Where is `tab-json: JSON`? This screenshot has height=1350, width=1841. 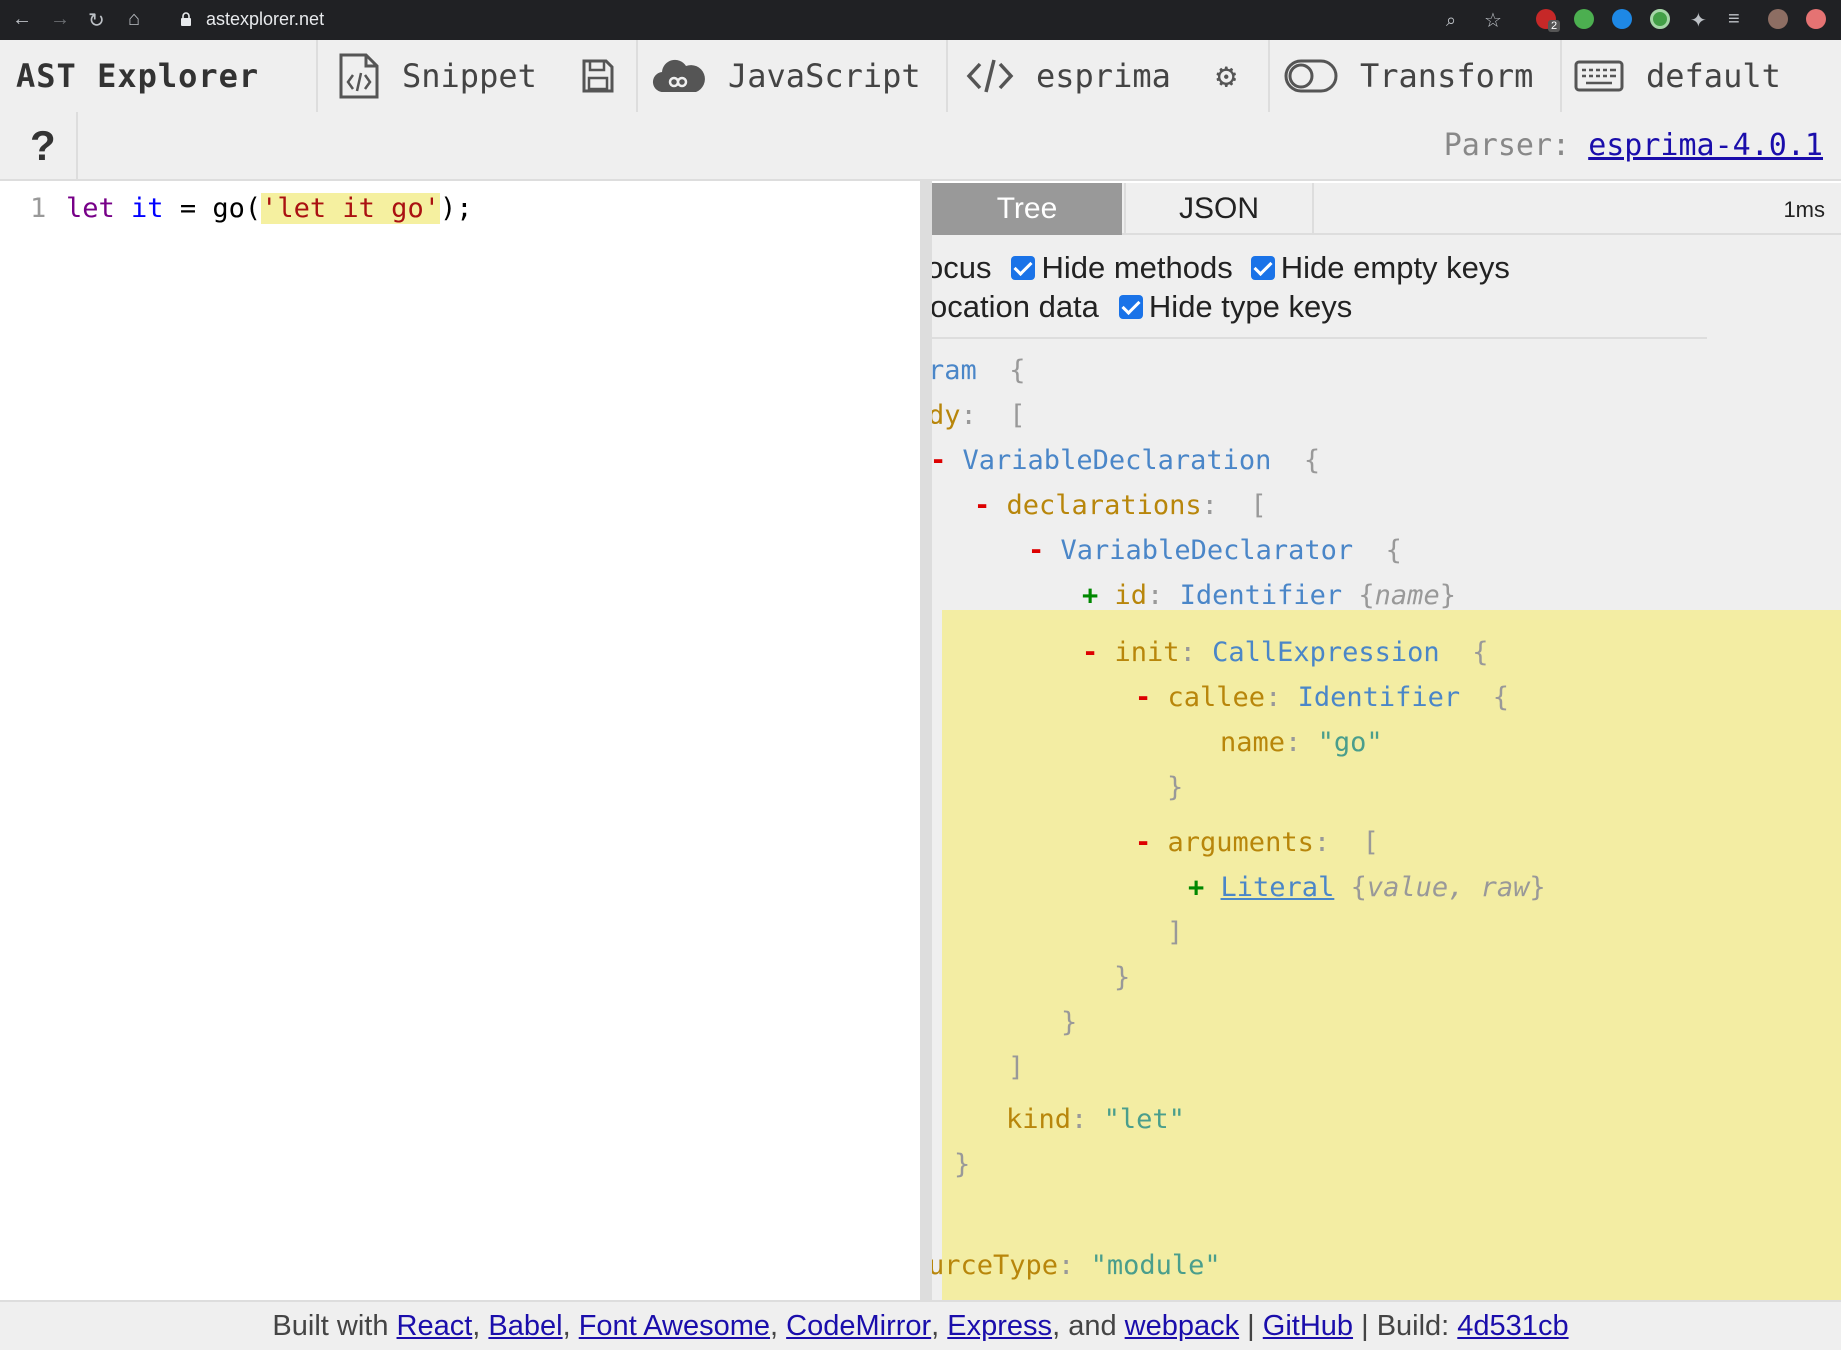
tab-json: JSON is located at coordinates (1219, 209).